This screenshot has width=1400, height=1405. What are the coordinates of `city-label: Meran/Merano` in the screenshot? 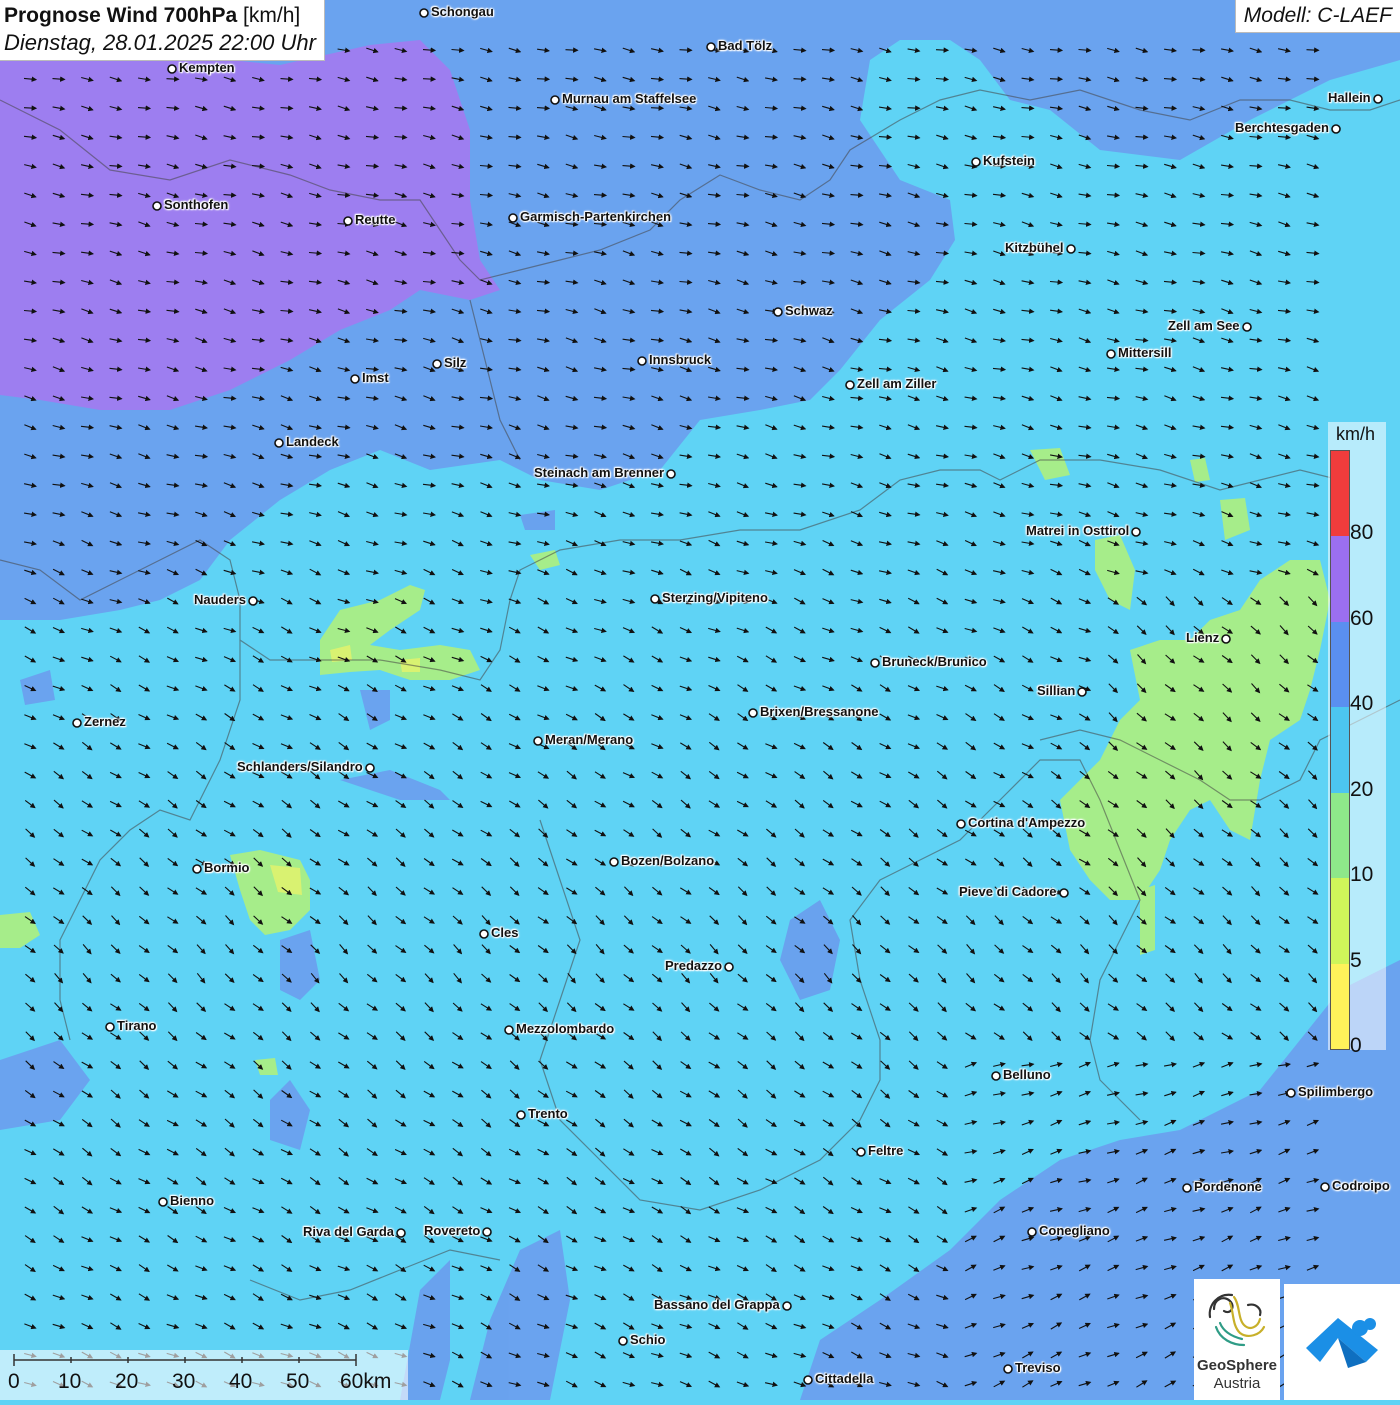 It's located at (589, 739).